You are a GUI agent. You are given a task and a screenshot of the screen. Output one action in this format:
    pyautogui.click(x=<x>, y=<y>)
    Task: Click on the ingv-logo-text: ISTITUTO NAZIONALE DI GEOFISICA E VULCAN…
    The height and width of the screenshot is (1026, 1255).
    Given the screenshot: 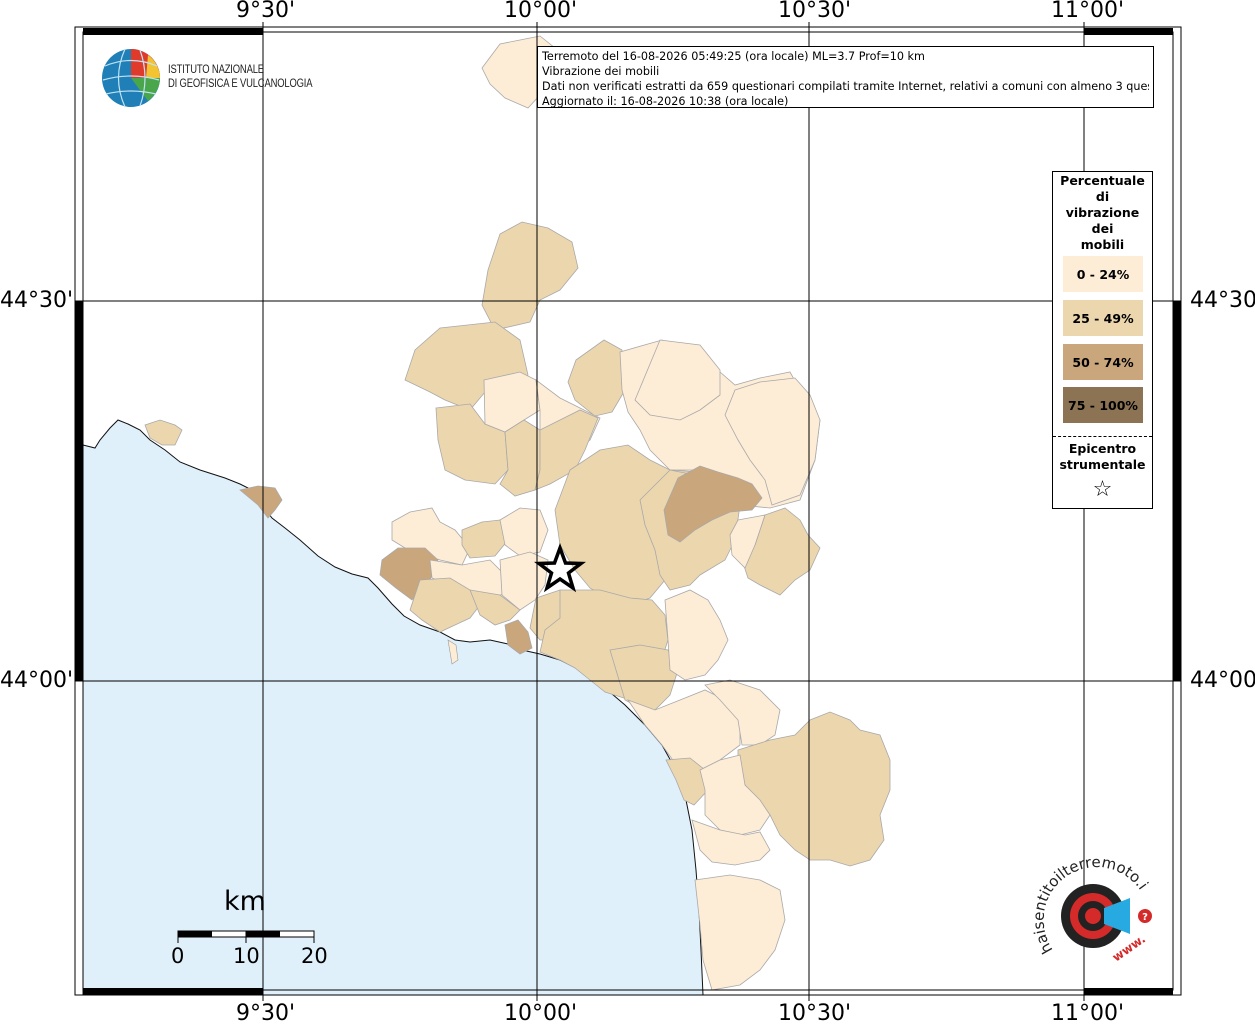 What is the action you would take?
    pyautogui.click(x=240, y=77)
    